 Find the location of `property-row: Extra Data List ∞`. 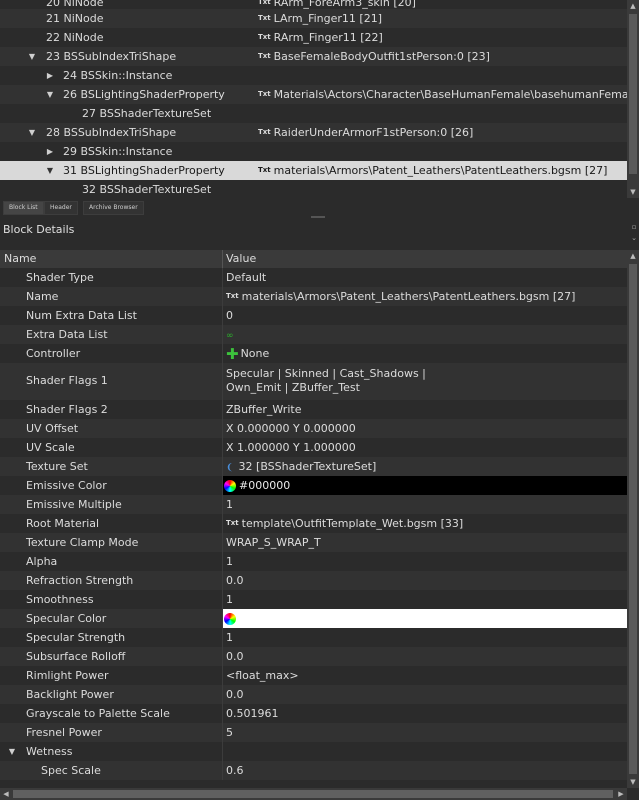

property-row: Extra Data List ∞ is located at coordinates (313, 334).